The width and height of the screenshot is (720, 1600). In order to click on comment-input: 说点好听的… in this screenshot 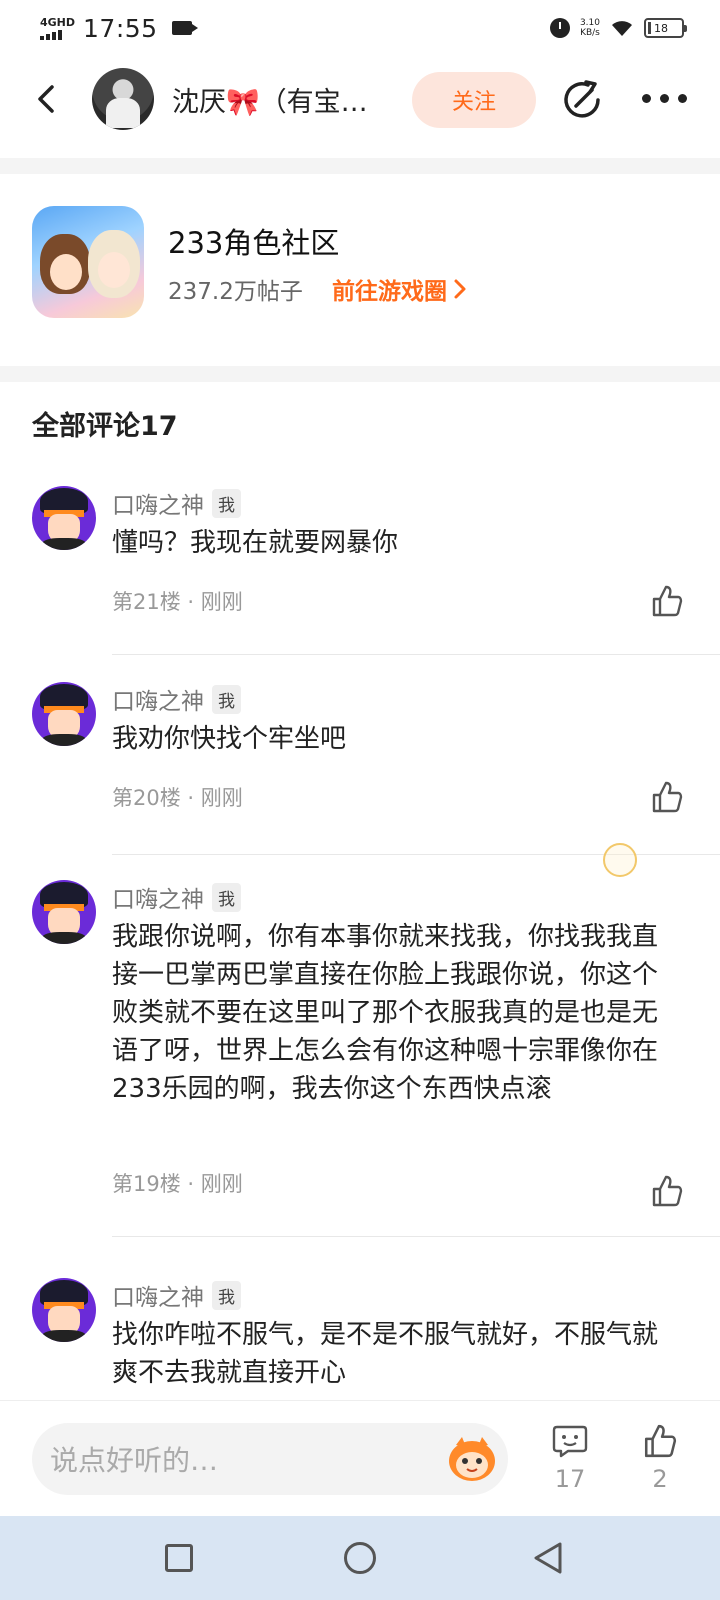, I will do `click(270, 1459)`.